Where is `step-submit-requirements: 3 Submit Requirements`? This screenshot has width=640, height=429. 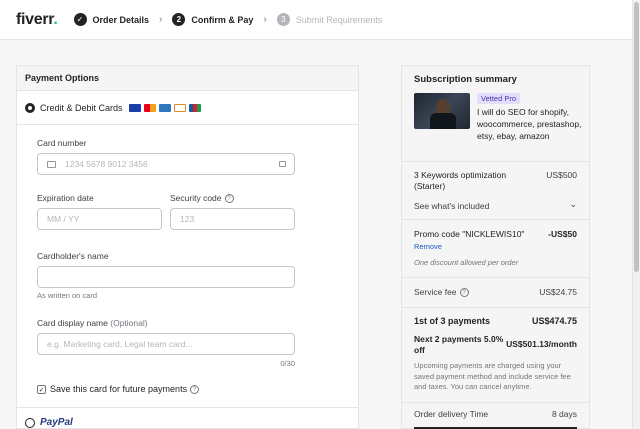
step-submit-requirements: 3 Submit Requirements is located at coordinates (329, 19).